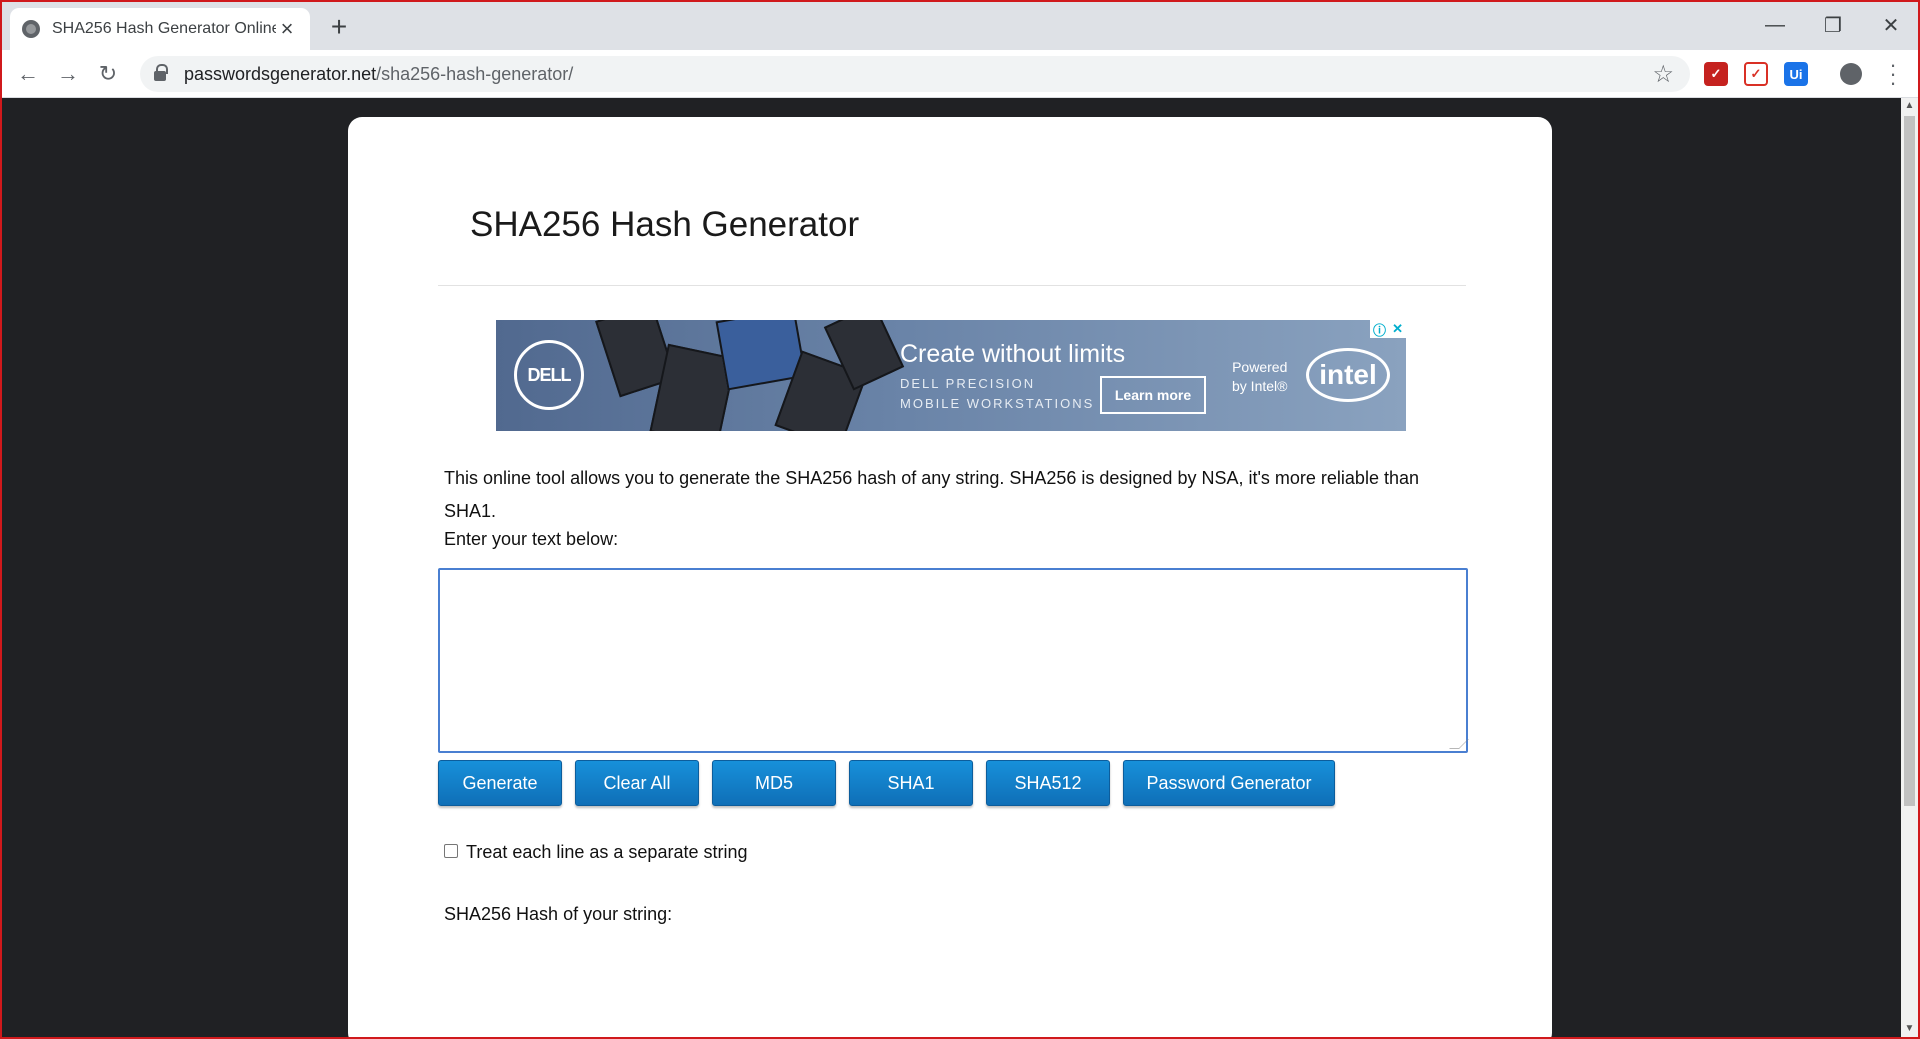  What do you see at coordinates (953, 660) in the screenshot?
I see `text-input` at bounding box center [953, 660].